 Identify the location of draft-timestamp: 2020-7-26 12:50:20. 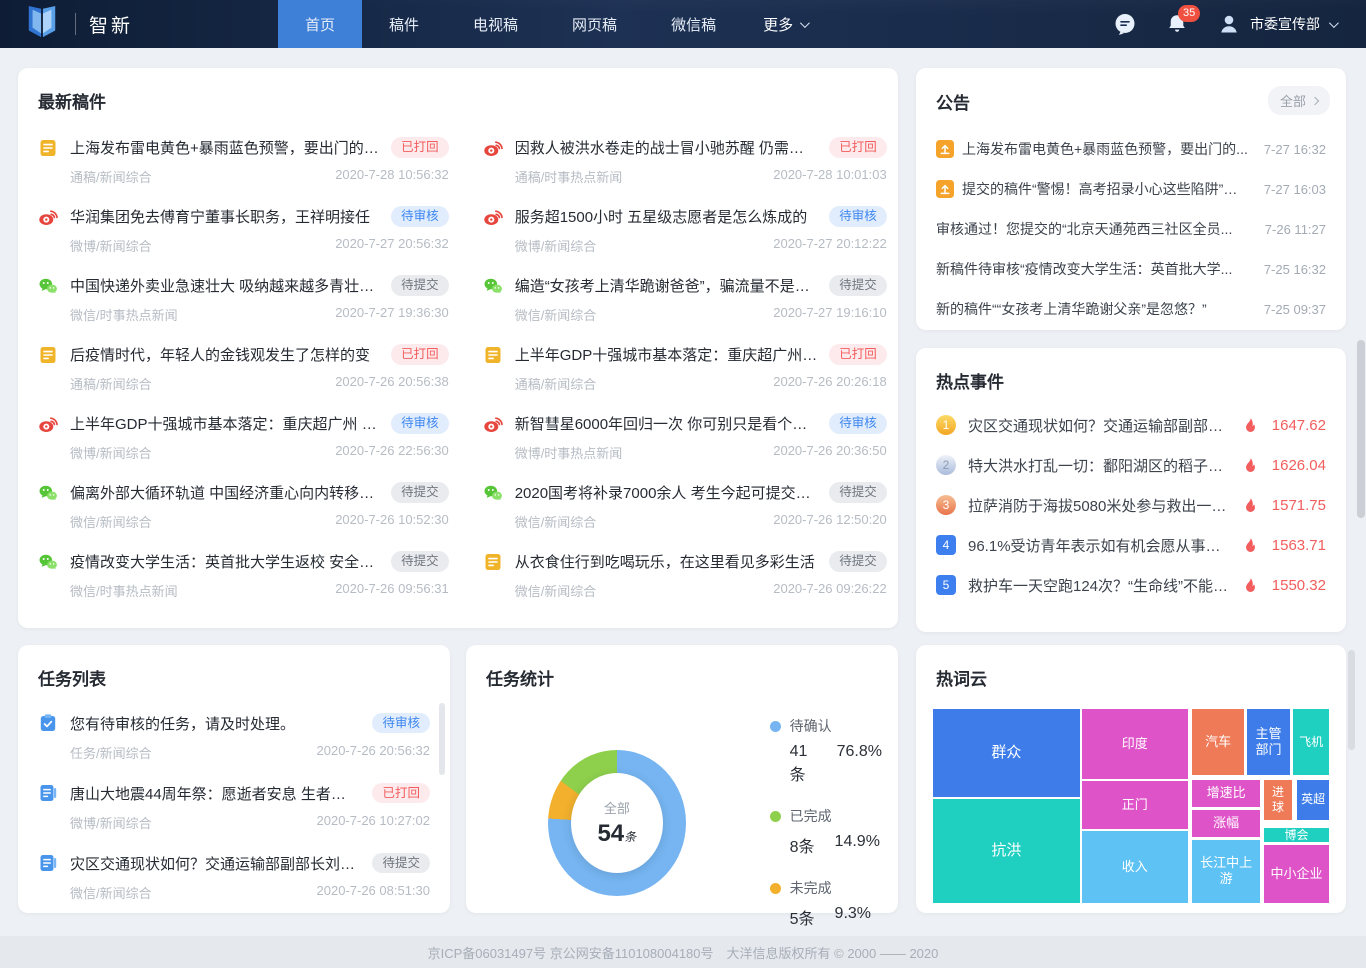
(830, 519).